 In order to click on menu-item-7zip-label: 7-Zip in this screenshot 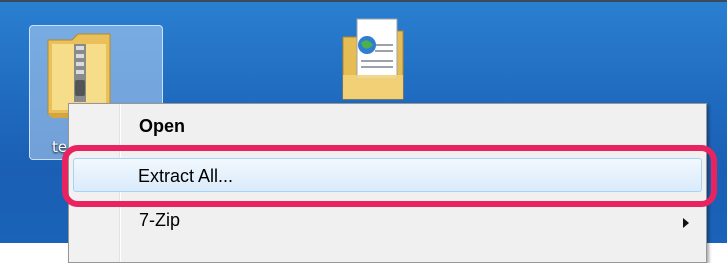, I will do `click(160, 220)`.